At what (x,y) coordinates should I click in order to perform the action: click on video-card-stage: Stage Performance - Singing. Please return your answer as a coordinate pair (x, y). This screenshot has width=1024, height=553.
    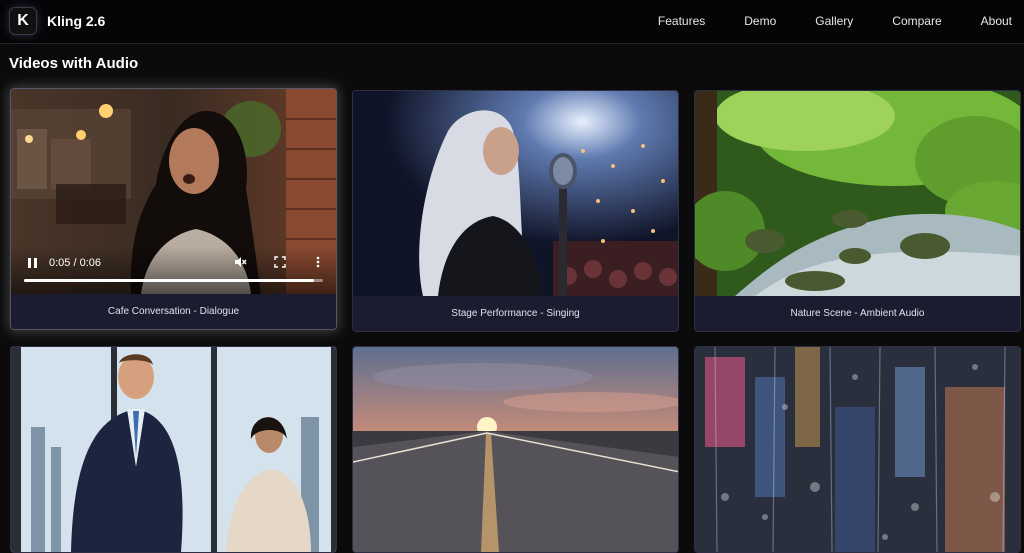
    Looking at the image, I should click on (515, 211).